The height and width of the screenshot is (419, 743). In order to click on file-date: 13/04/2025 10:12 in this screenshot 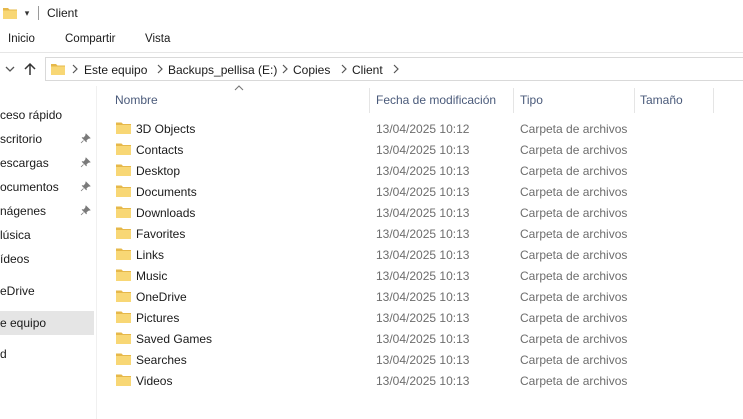, I will do `click(423, 129)`.